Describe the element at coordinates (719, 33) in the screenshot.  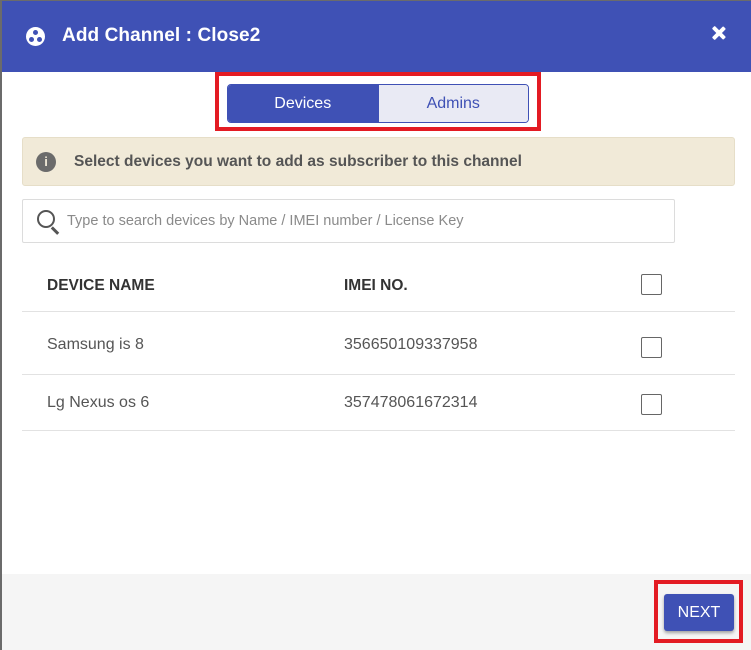
I see `close-icon` at that location.